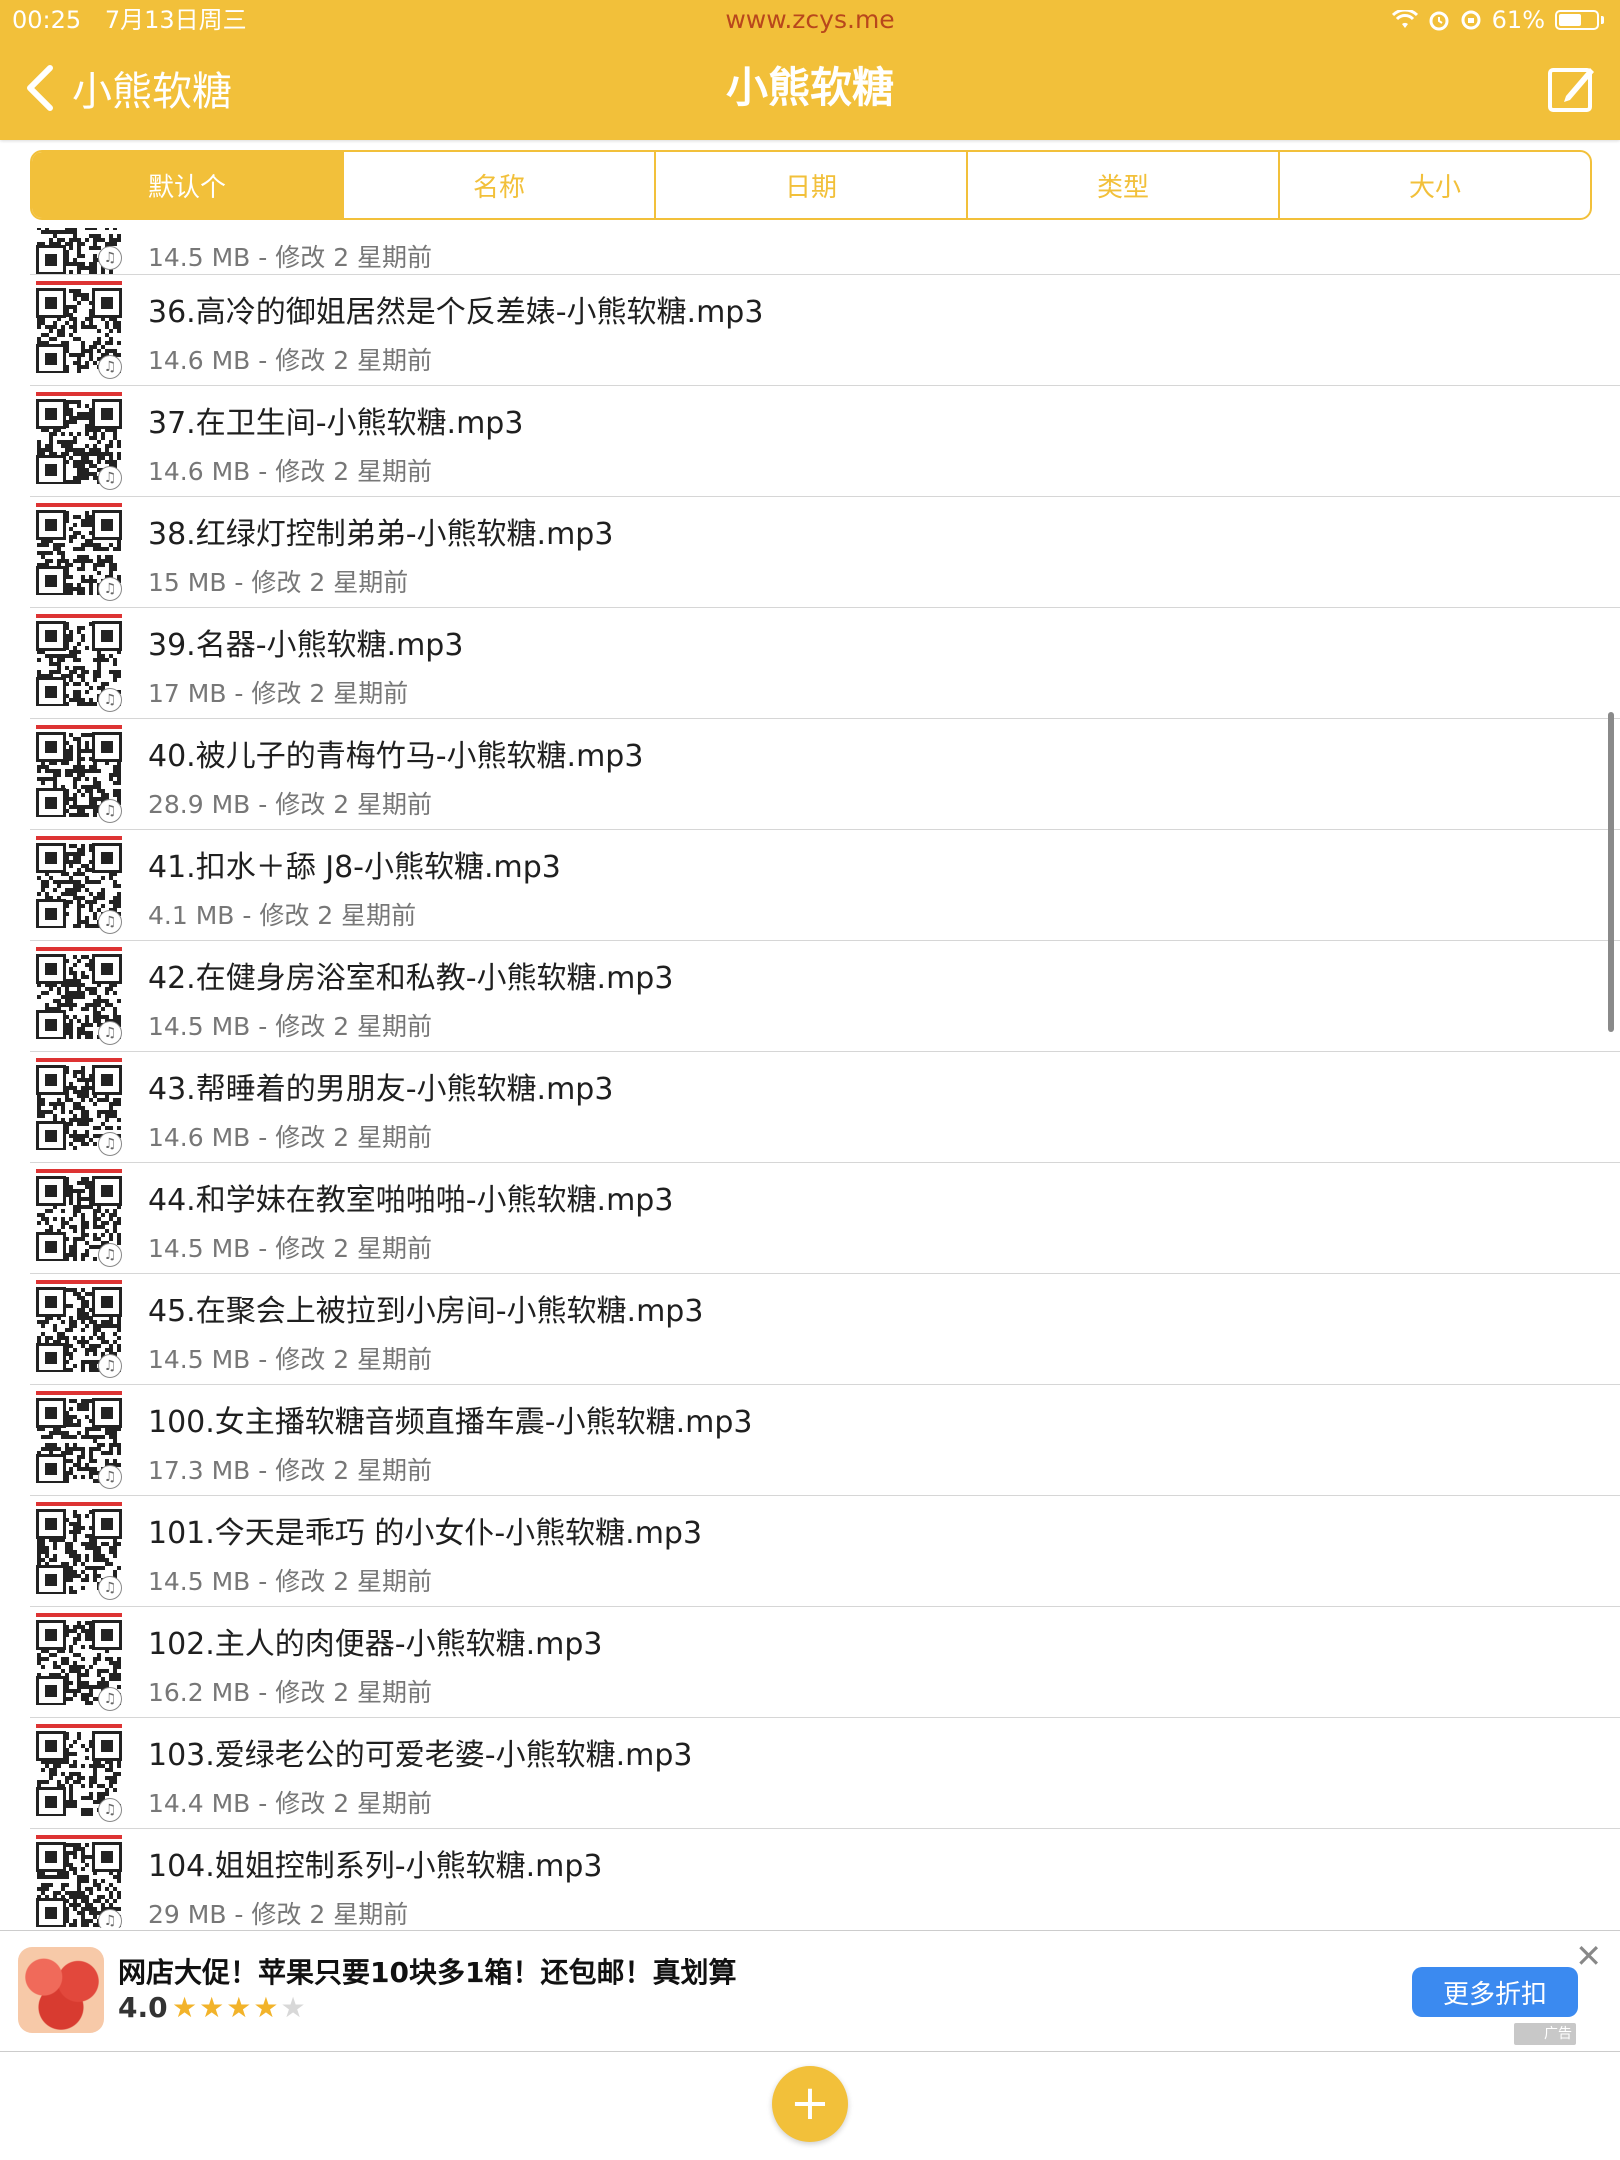  What do you see at coordinates (375, 1866) in the screenshot?
I see `file-name: 104.姐姐控制系列-小熊软糖.mp3` at bounding box center [375, 1866].